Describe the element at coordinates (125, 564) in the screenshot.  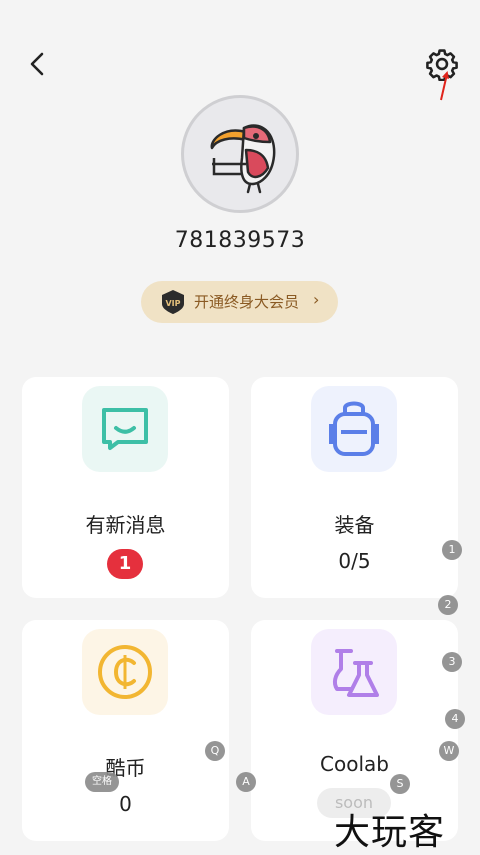
I see `new-message-badge: 1` at that location.